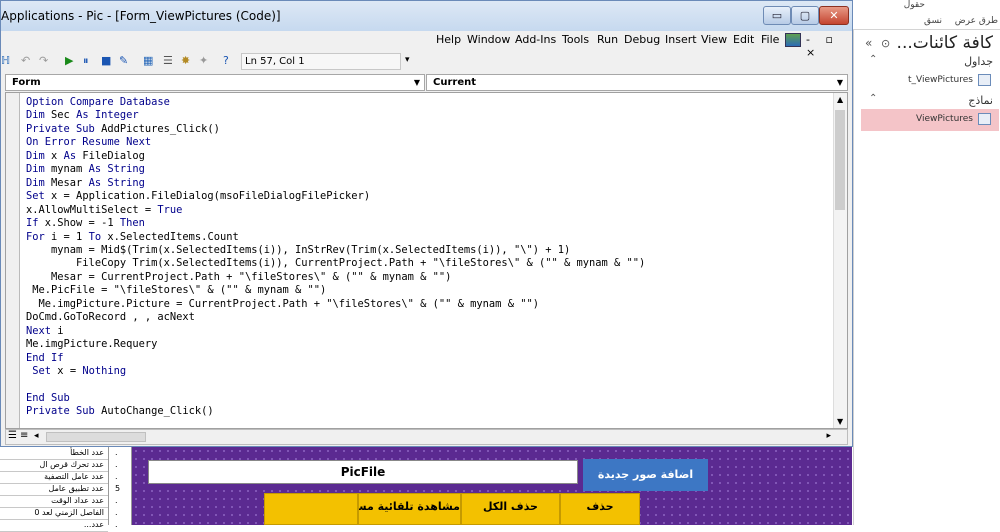 The height and width of the screenshot is (532, 1000). What do you see at coordinates (868, 43) in the screenshot?
I see `collapse-icon: «` at bounding box center [868, 43].